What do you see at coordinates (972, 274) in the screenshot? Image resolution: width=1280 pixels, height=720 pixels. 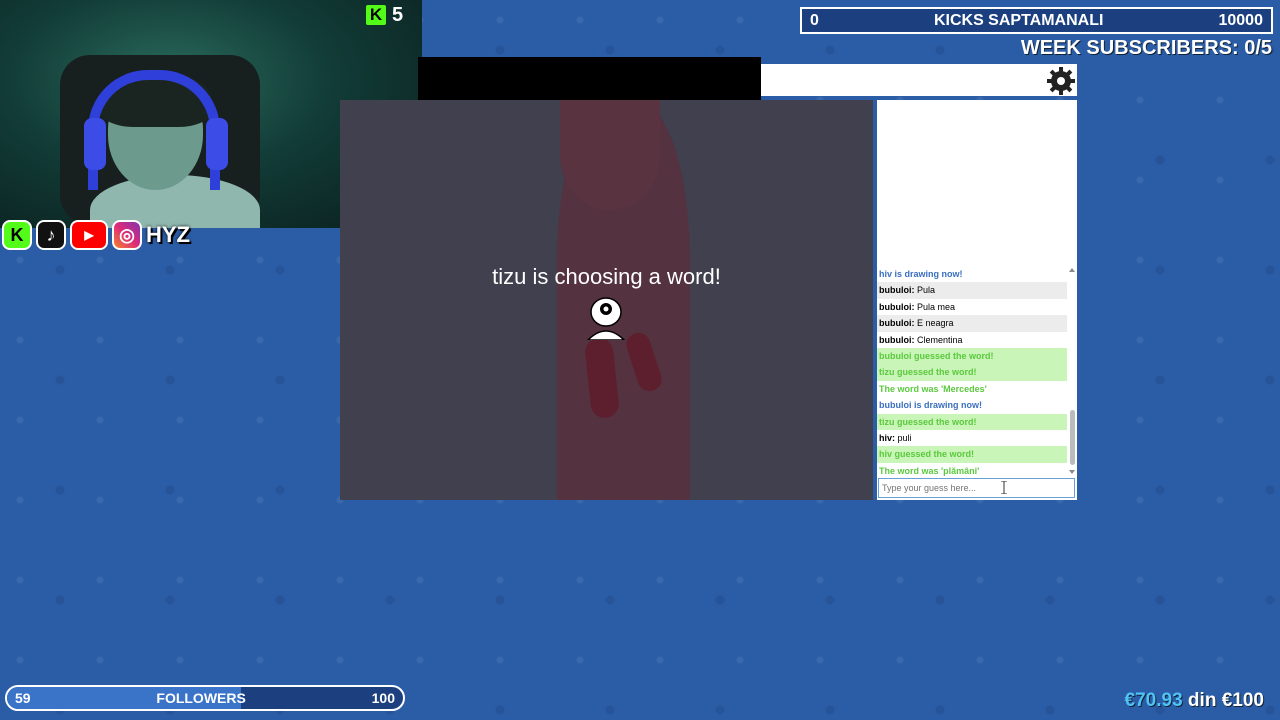 I see `chat-message: hiv is drawing now!` at bounding box center [972, 274].